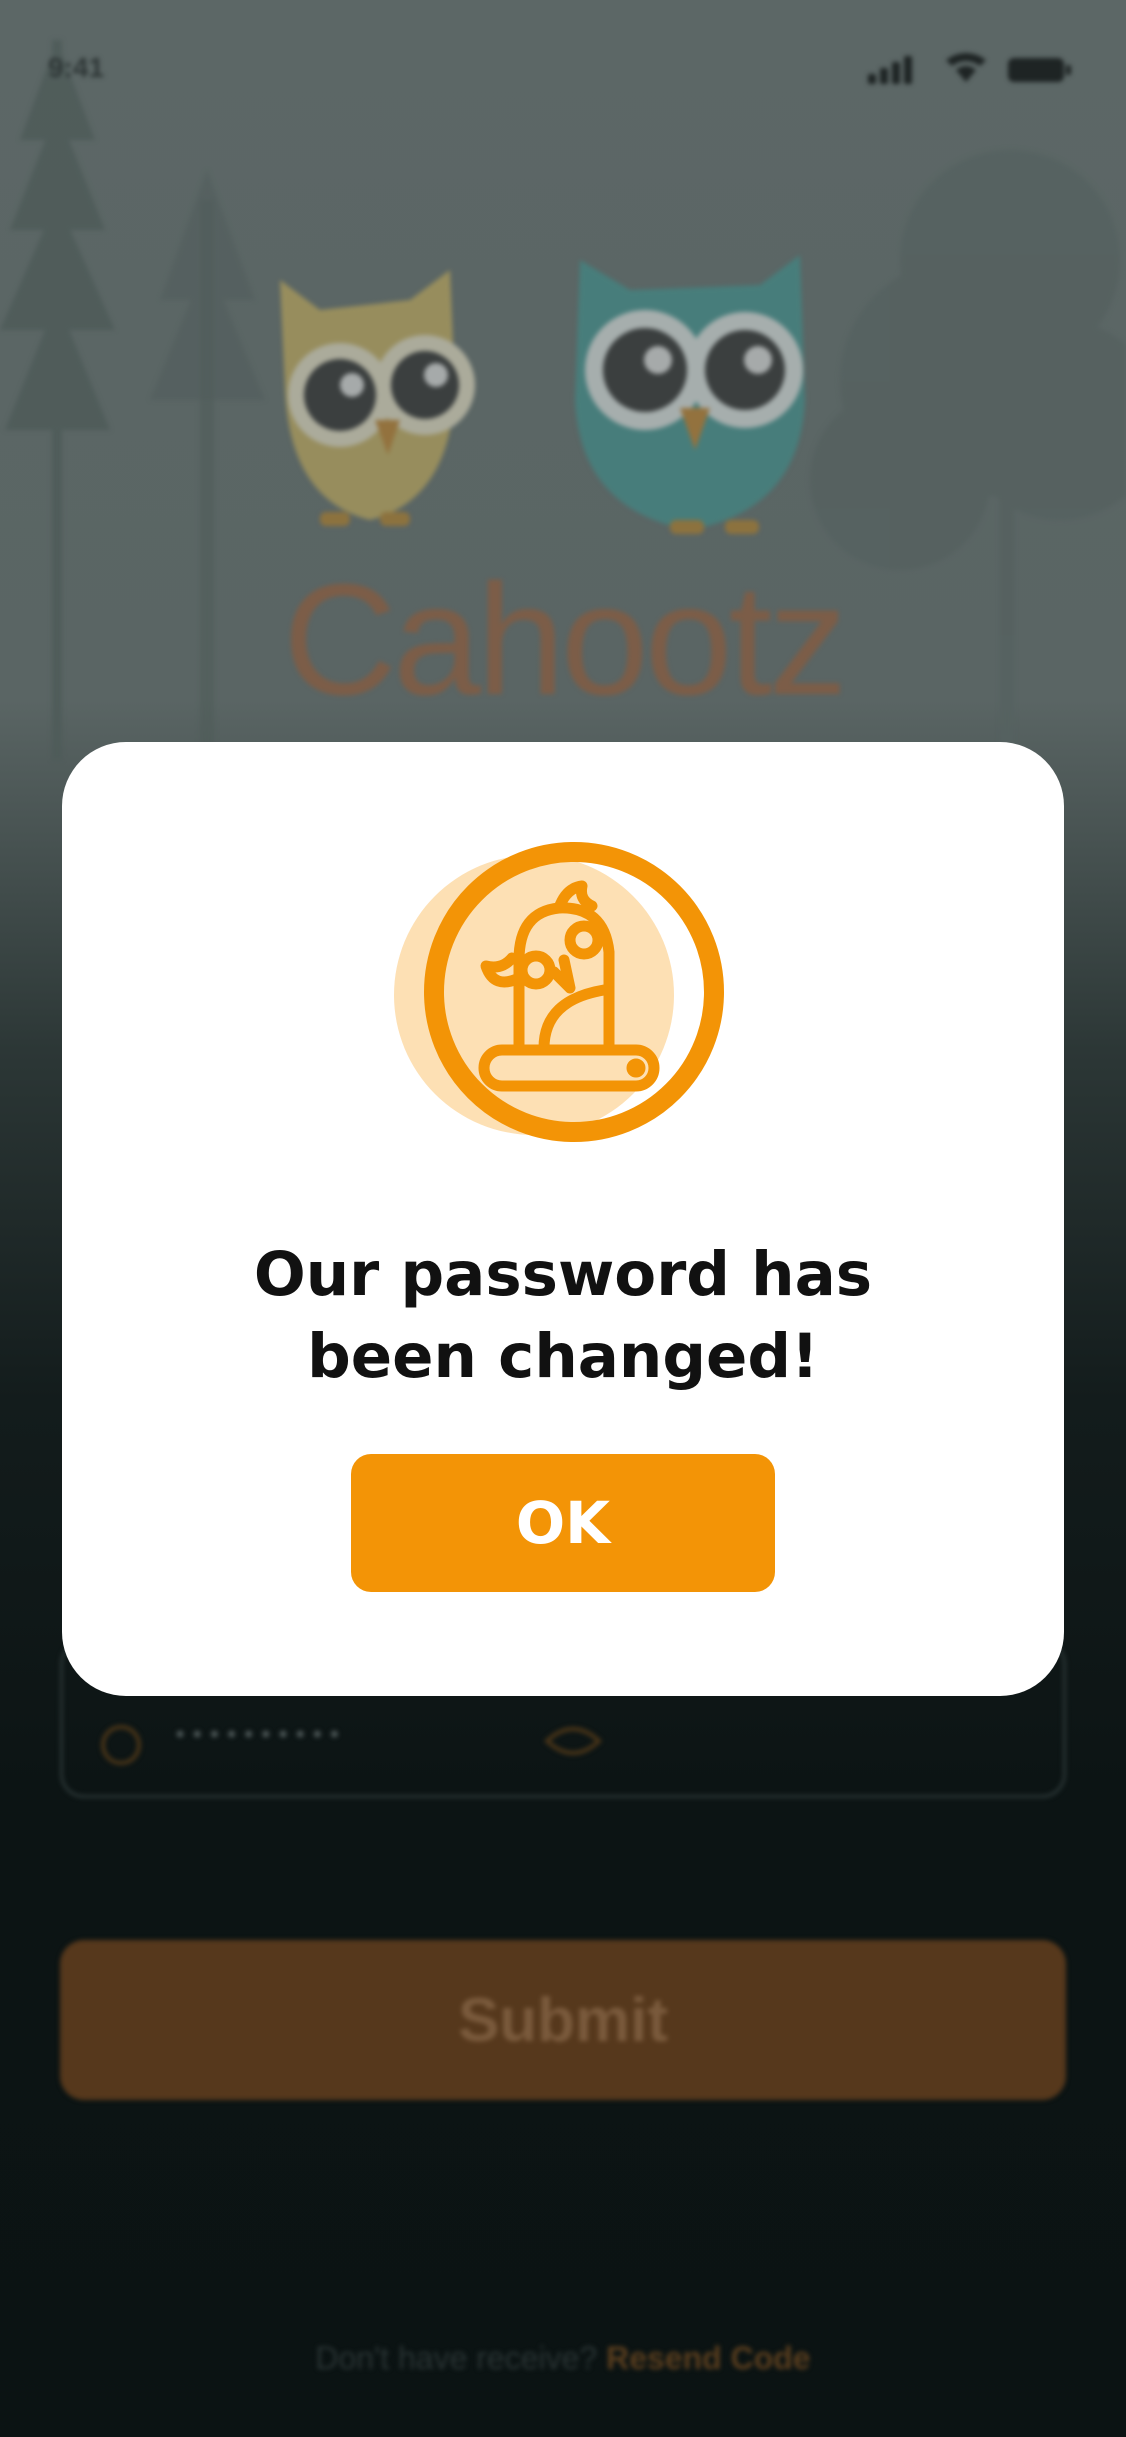 The image size is (1126, 2437). Describe the element at coordinates (121, 1745) in the screenshot. I see `lock-icon` at that location.